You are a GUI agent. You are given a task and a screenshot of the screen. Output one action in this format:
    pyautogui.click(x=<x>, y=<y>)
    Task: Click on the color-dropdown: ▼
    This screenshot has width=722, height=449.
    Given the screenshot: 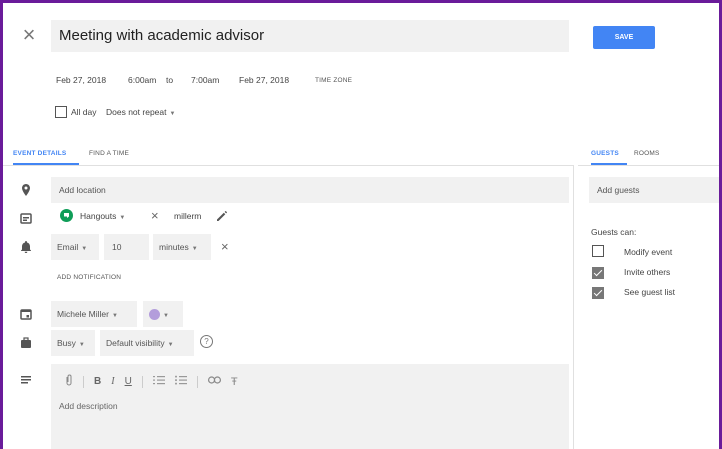 What is the action you would take?
    pyautogui.click(x=163, y=314)
    